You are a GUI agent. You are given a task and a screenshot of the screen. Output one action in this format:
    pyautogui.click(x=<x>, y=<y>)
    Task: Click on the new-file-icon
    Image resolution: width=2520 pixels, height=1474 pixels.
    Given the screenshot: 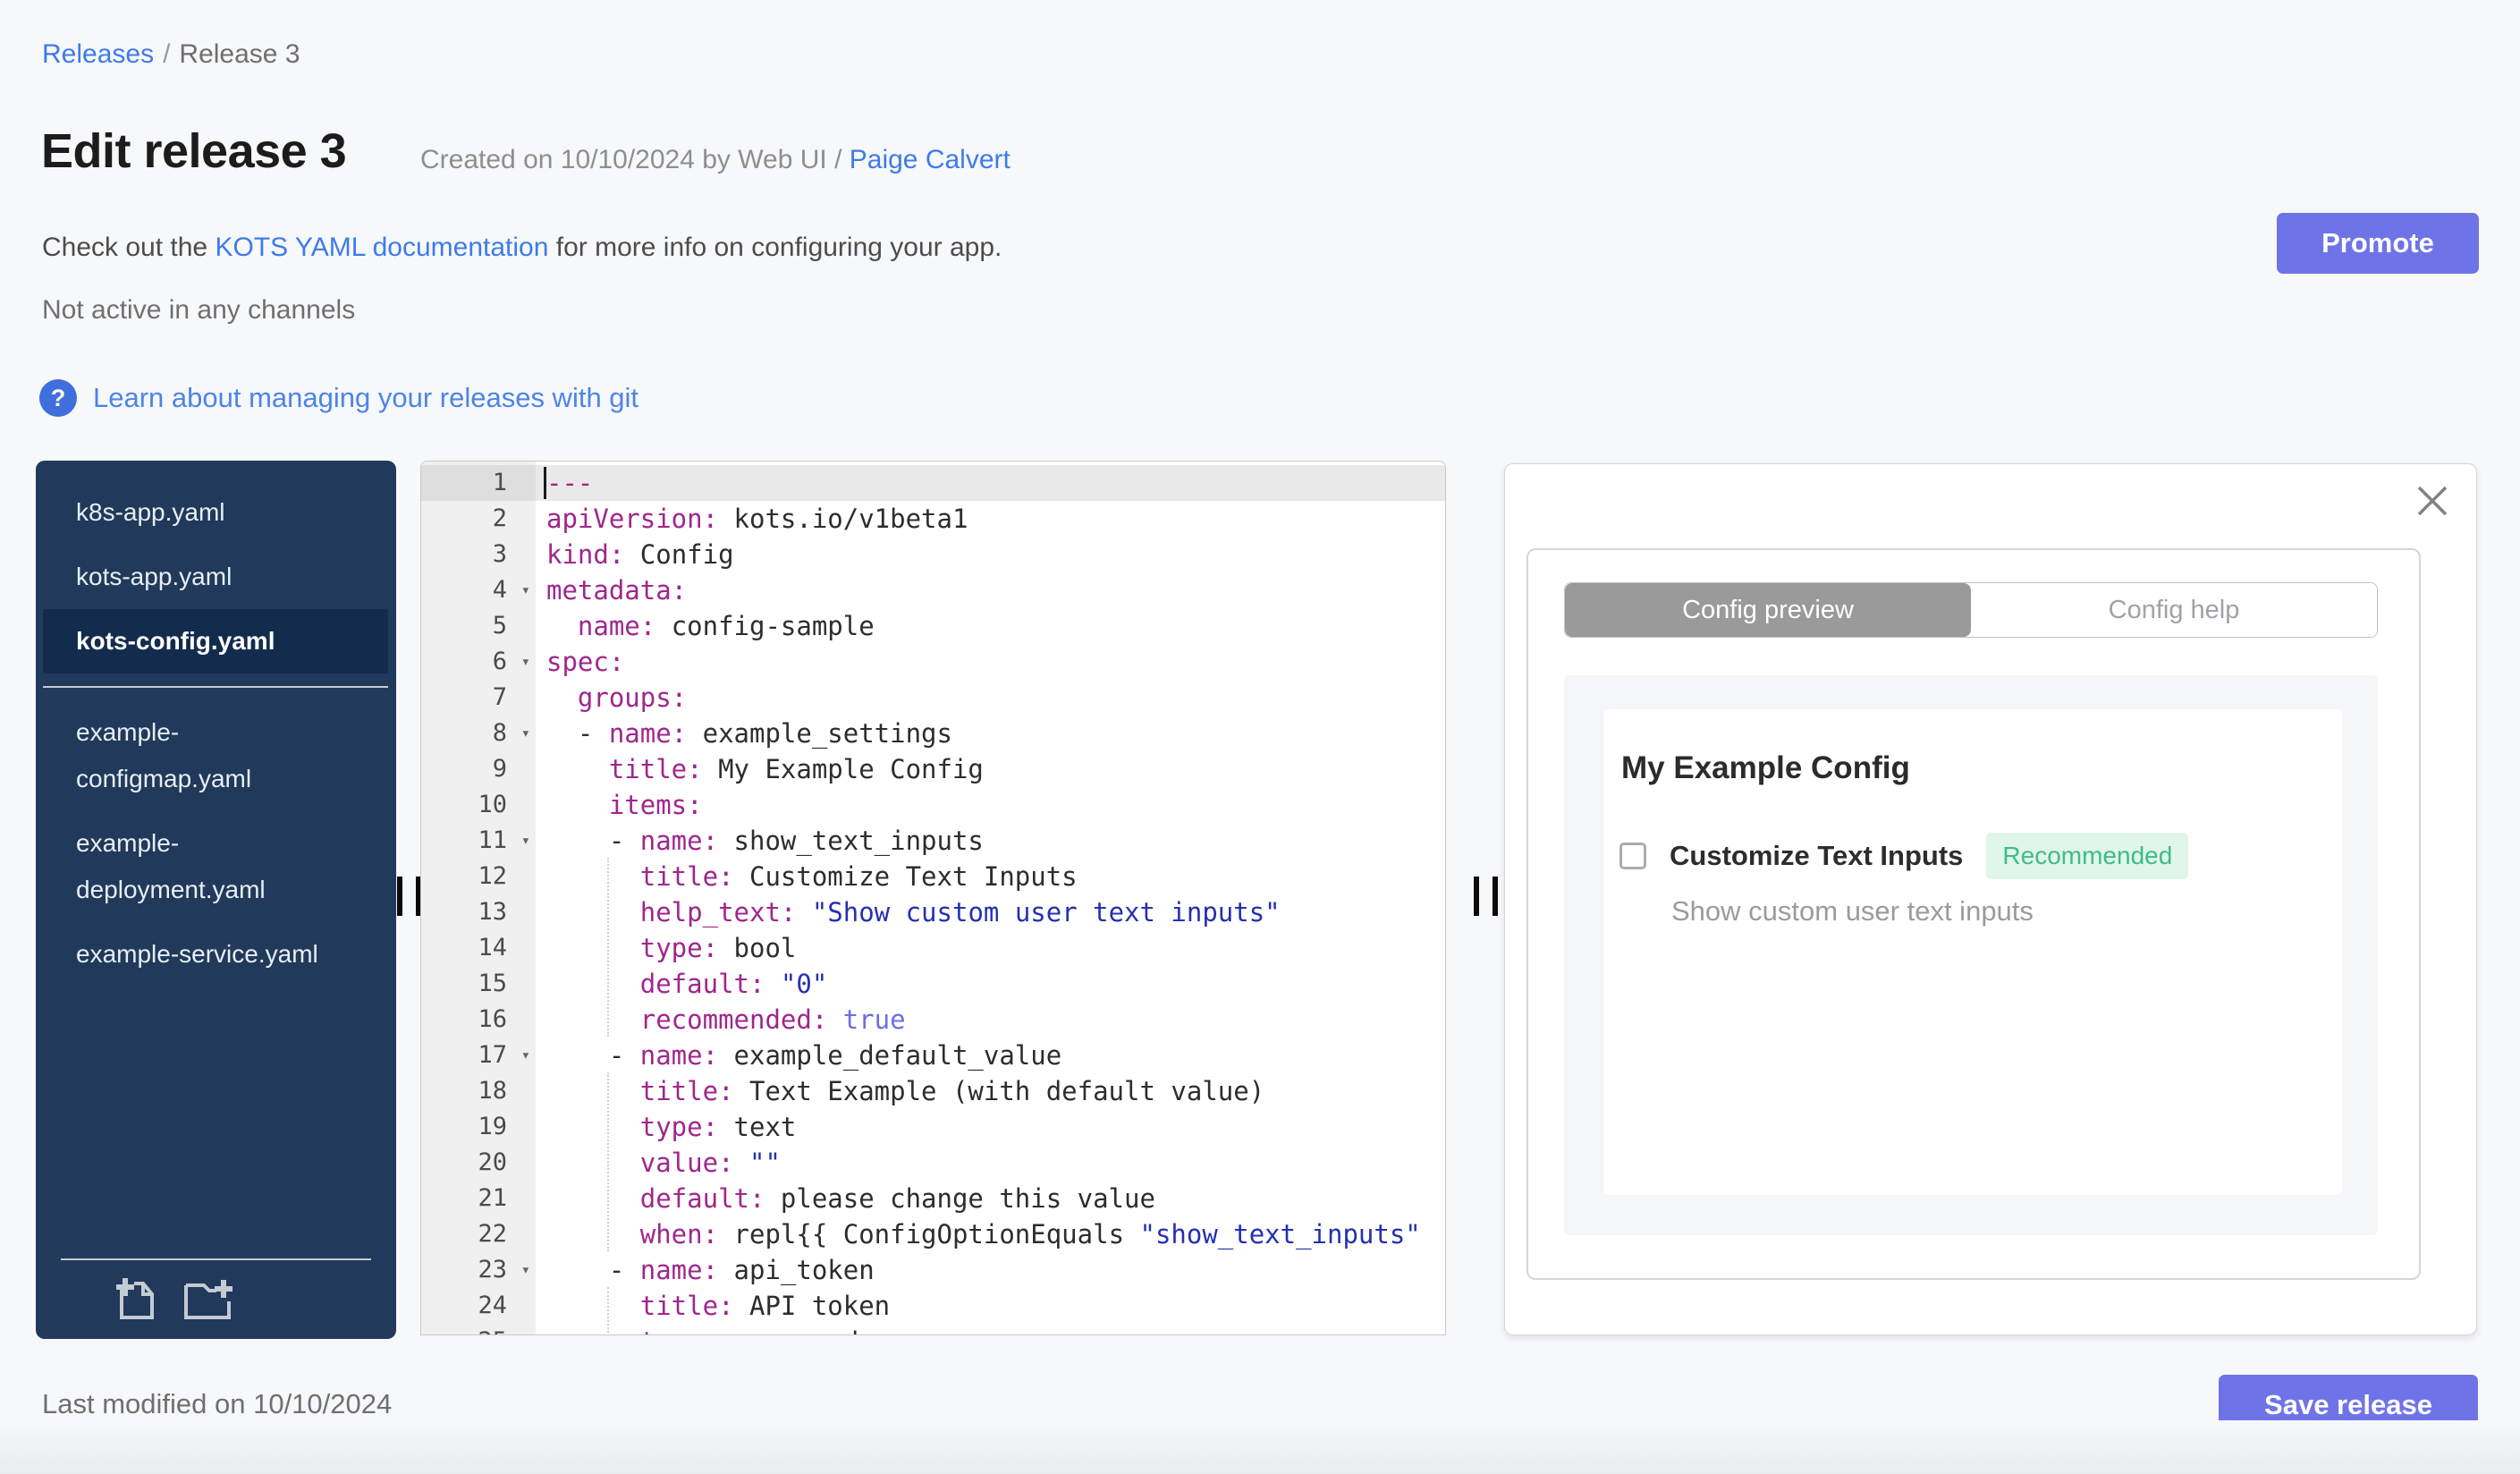 What is the action you would take?
    pyautogui.click(x=135, y=1298)
    